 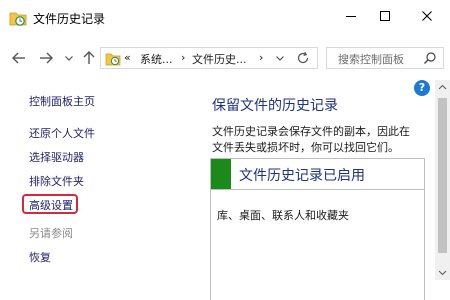 I want to click on search-input: 搜索控制面板, so click(x=385, y=58).